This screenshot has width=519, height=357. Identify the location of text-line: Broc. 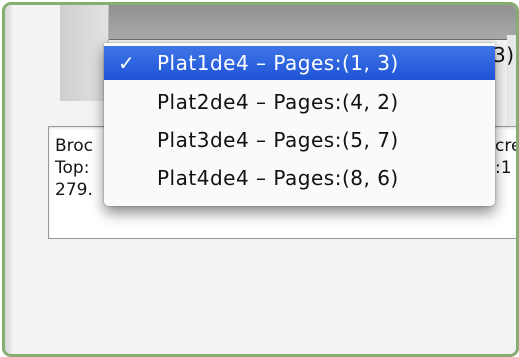
(74, 146).